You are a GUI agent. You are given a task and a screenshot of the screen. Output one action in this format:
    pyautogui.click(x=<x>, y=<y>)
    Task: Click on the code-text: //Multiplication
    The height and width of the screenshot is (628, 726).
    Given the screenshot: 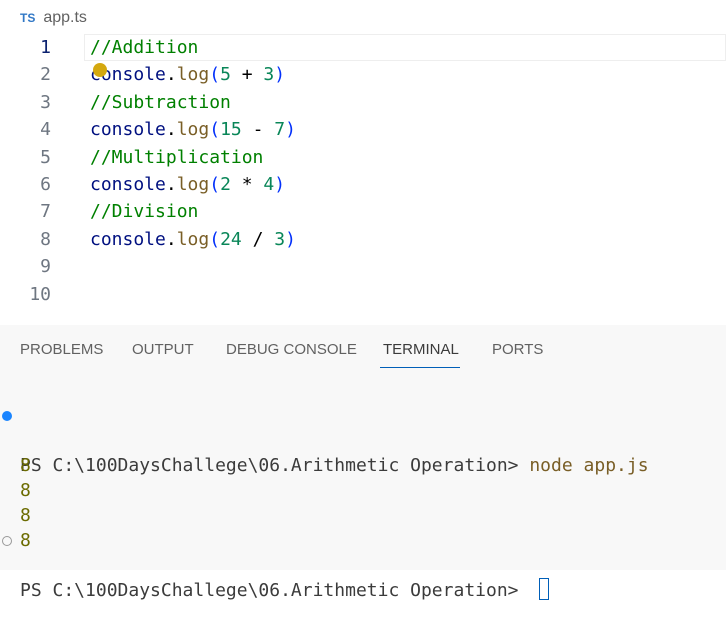 What is the action you would take?
    pyautogui.click(x=176, y=157)
    